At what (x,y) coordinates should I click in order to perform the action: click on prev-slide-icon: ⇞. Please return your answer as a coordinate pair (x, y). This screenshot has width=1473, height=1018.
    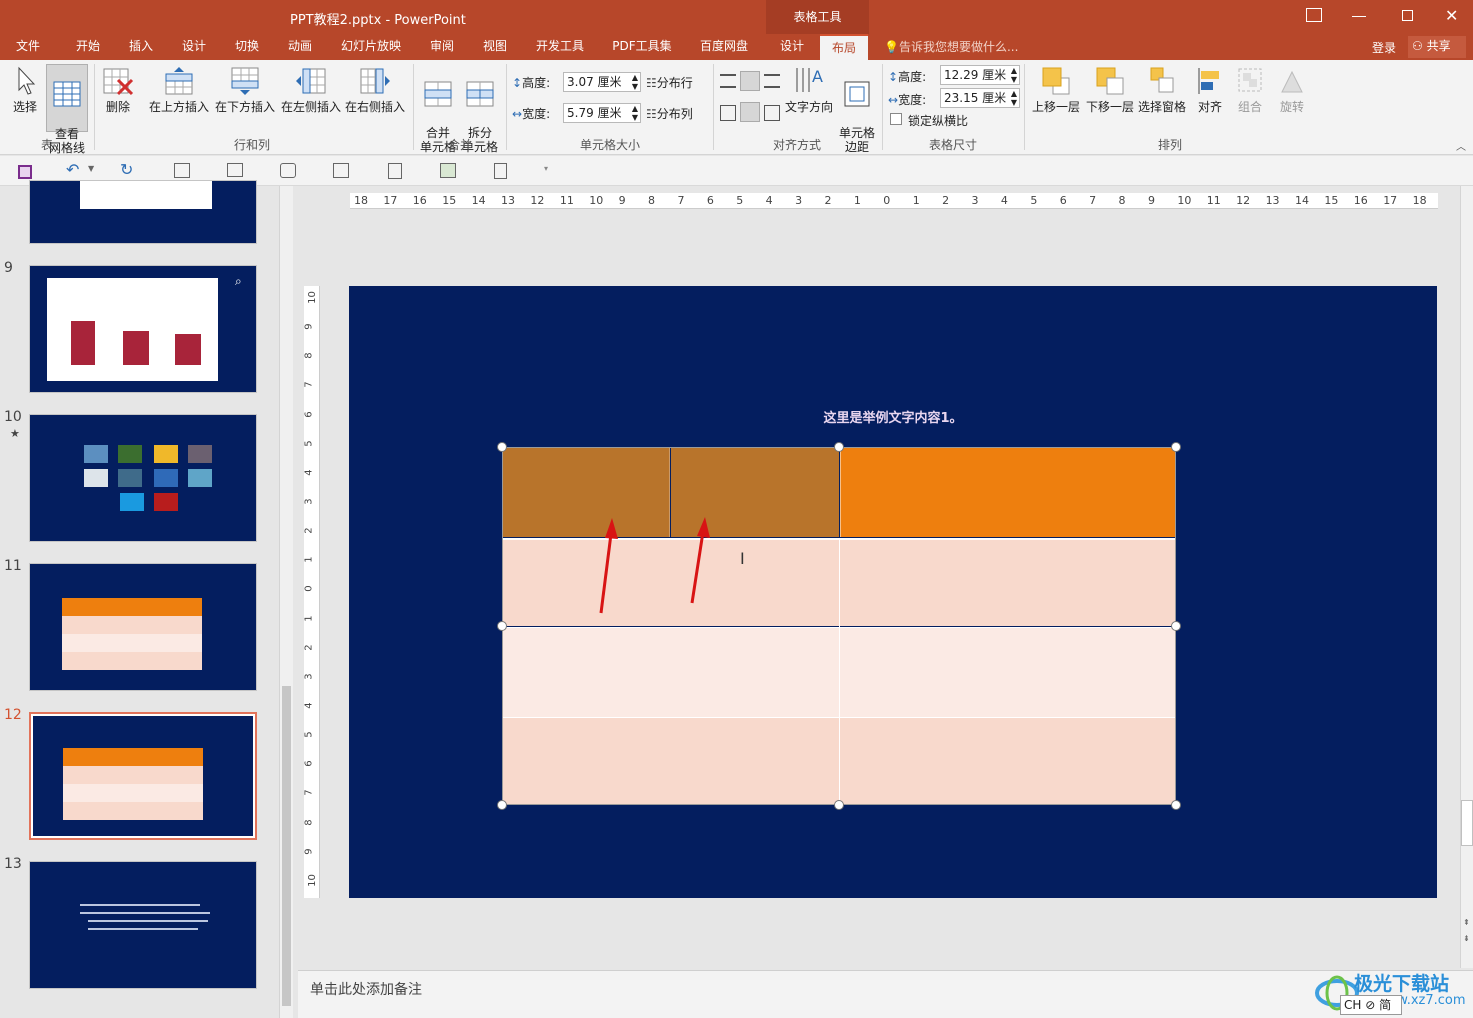
    Looking at the image, I should click on (1466, 922).